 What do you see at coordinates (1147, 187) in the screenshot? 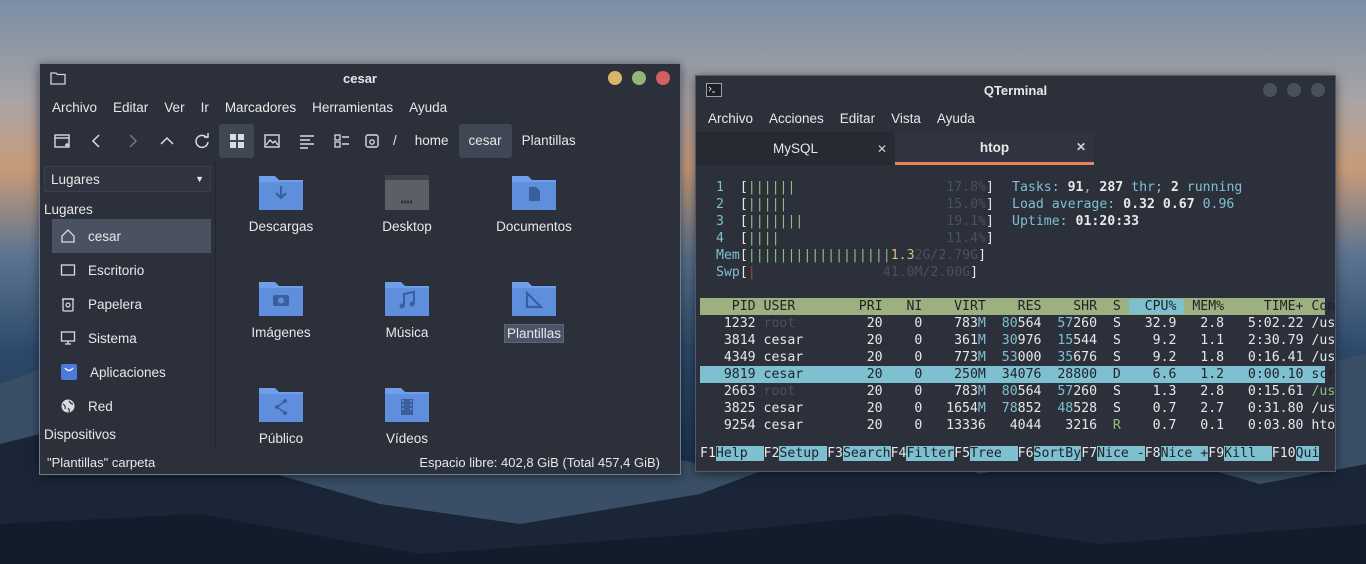
I see `threads-label: thr;` at bounding box center [1147, 187].